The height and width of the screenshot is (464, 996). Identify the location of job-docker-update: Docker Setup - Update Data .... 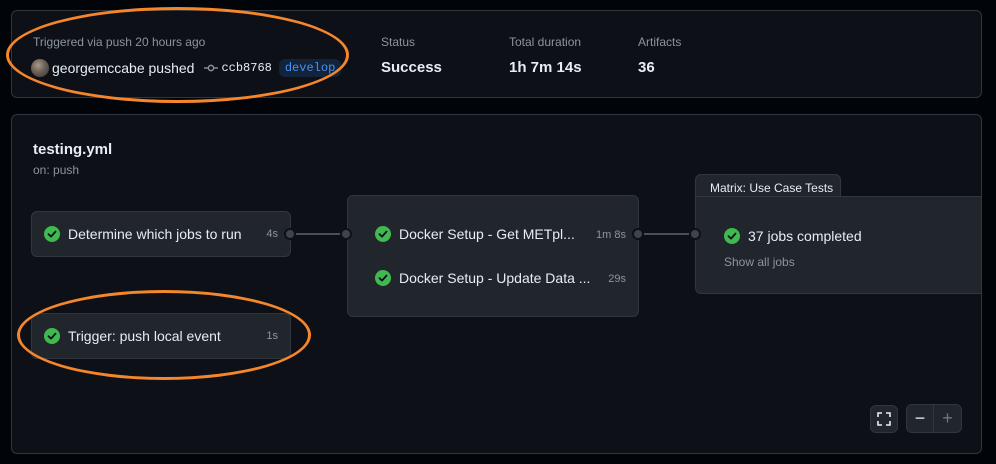
(500, 278).